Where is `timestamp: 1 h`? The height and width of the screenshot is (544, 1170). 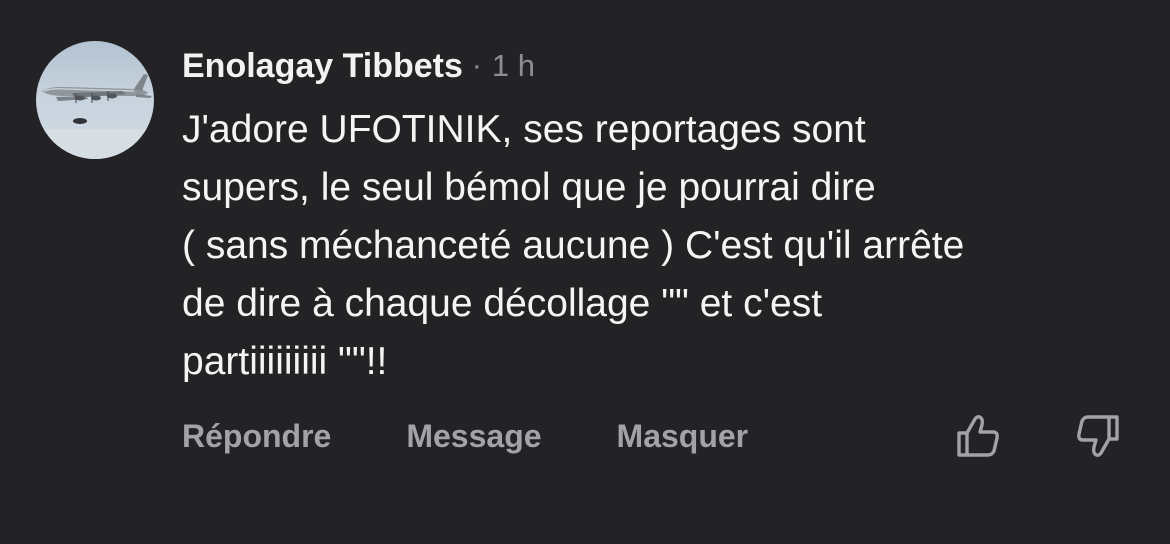 timestamp: 1 h is located at coordinates (513, 65).